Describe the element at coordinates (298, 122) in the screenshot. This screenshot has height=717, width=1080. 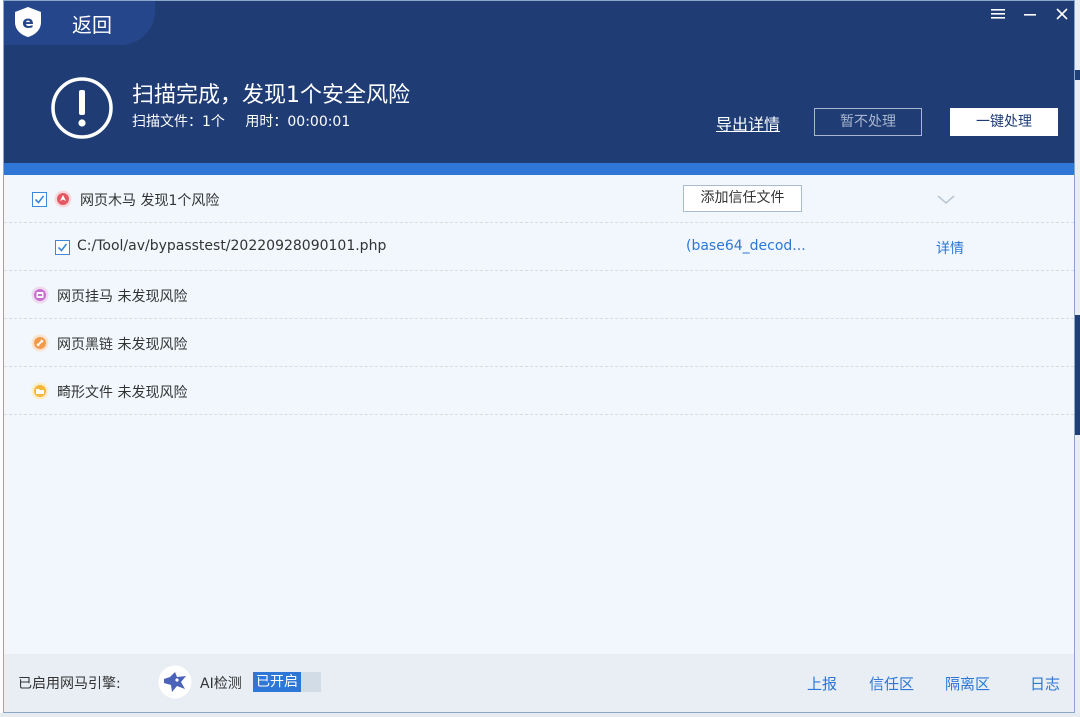
I see `elapsed-time: 用时：00:00:01` at that location.